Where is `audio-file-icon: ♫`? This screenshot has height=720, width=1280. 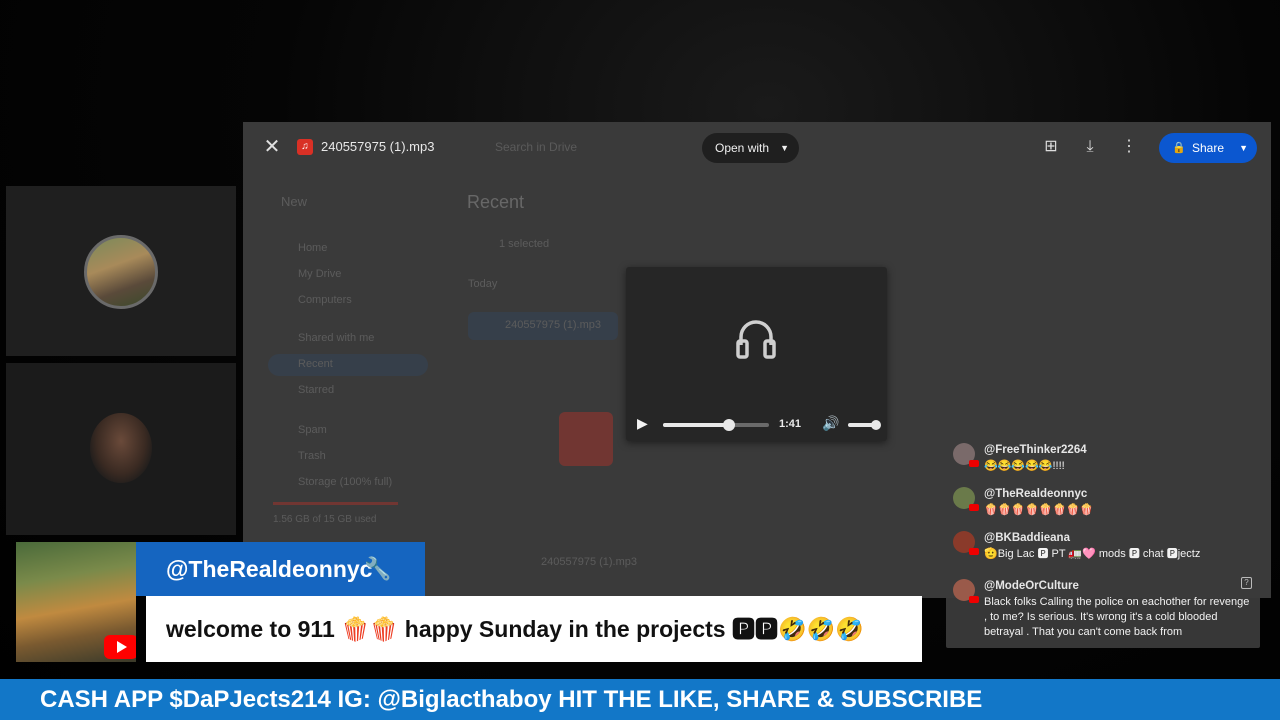
audio-file-icon: ♫ is located at coordinates (305, 147).